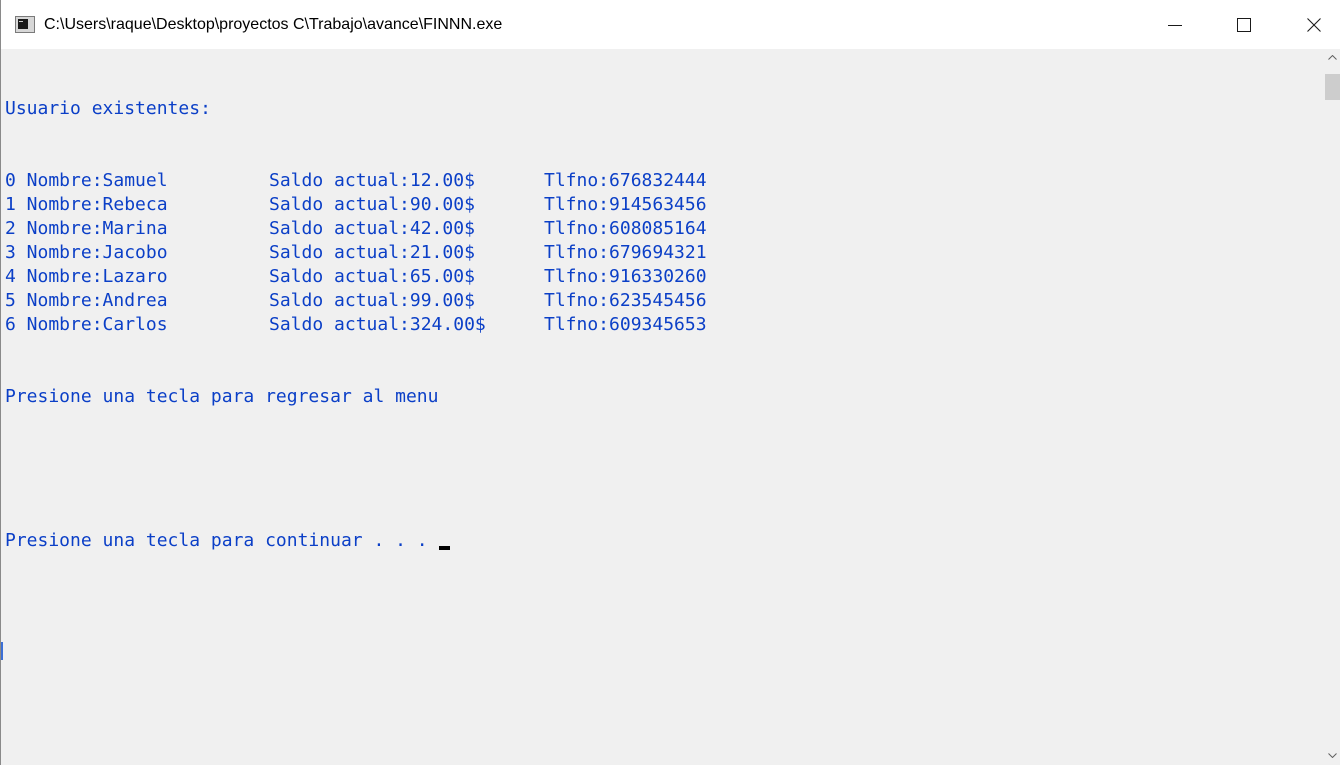  I want to click on chevron-down-icon, so click(1332, 755).